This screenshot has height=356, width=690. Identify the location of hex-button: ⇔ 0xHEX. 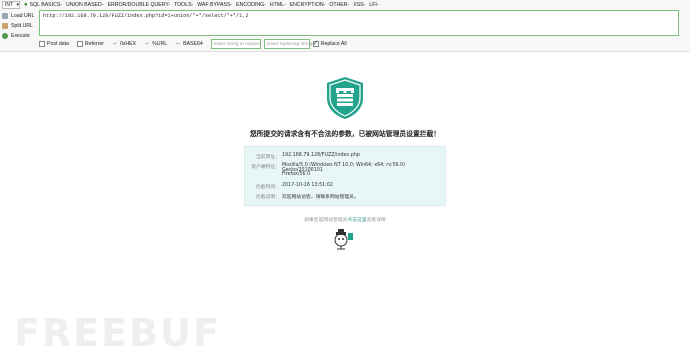
(124, 44).